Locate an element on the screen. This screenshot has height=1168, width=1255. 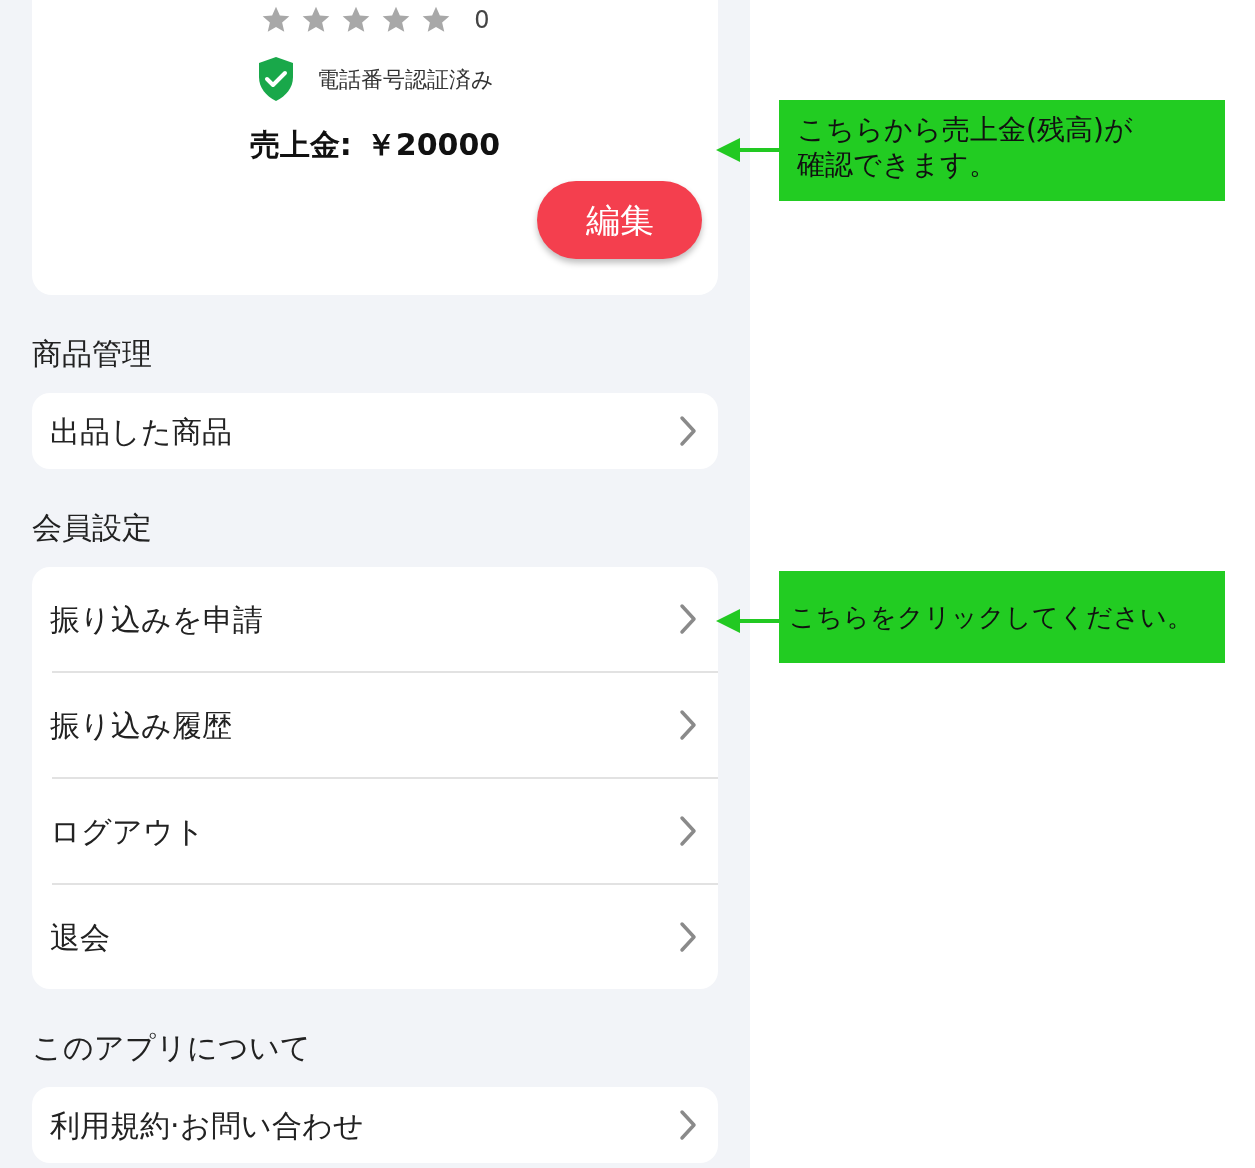
section-title: 商品管理 is located at coordinates (92, 354).